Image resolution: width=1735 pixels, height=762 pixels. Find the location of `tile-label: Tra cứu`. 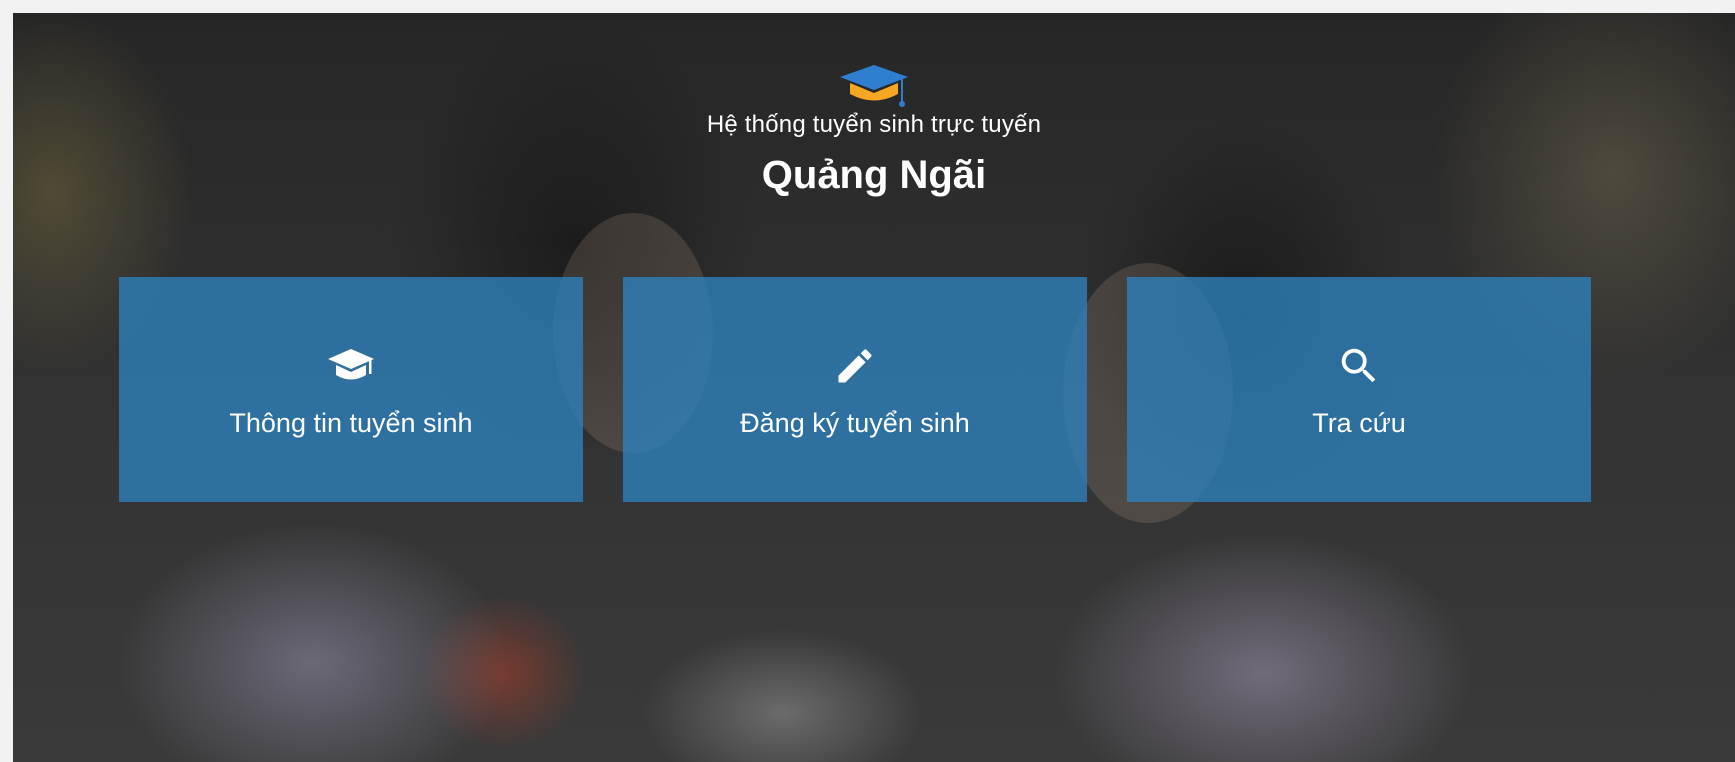

tile-label: Tra cứu is located at coordinates (1359, 423).